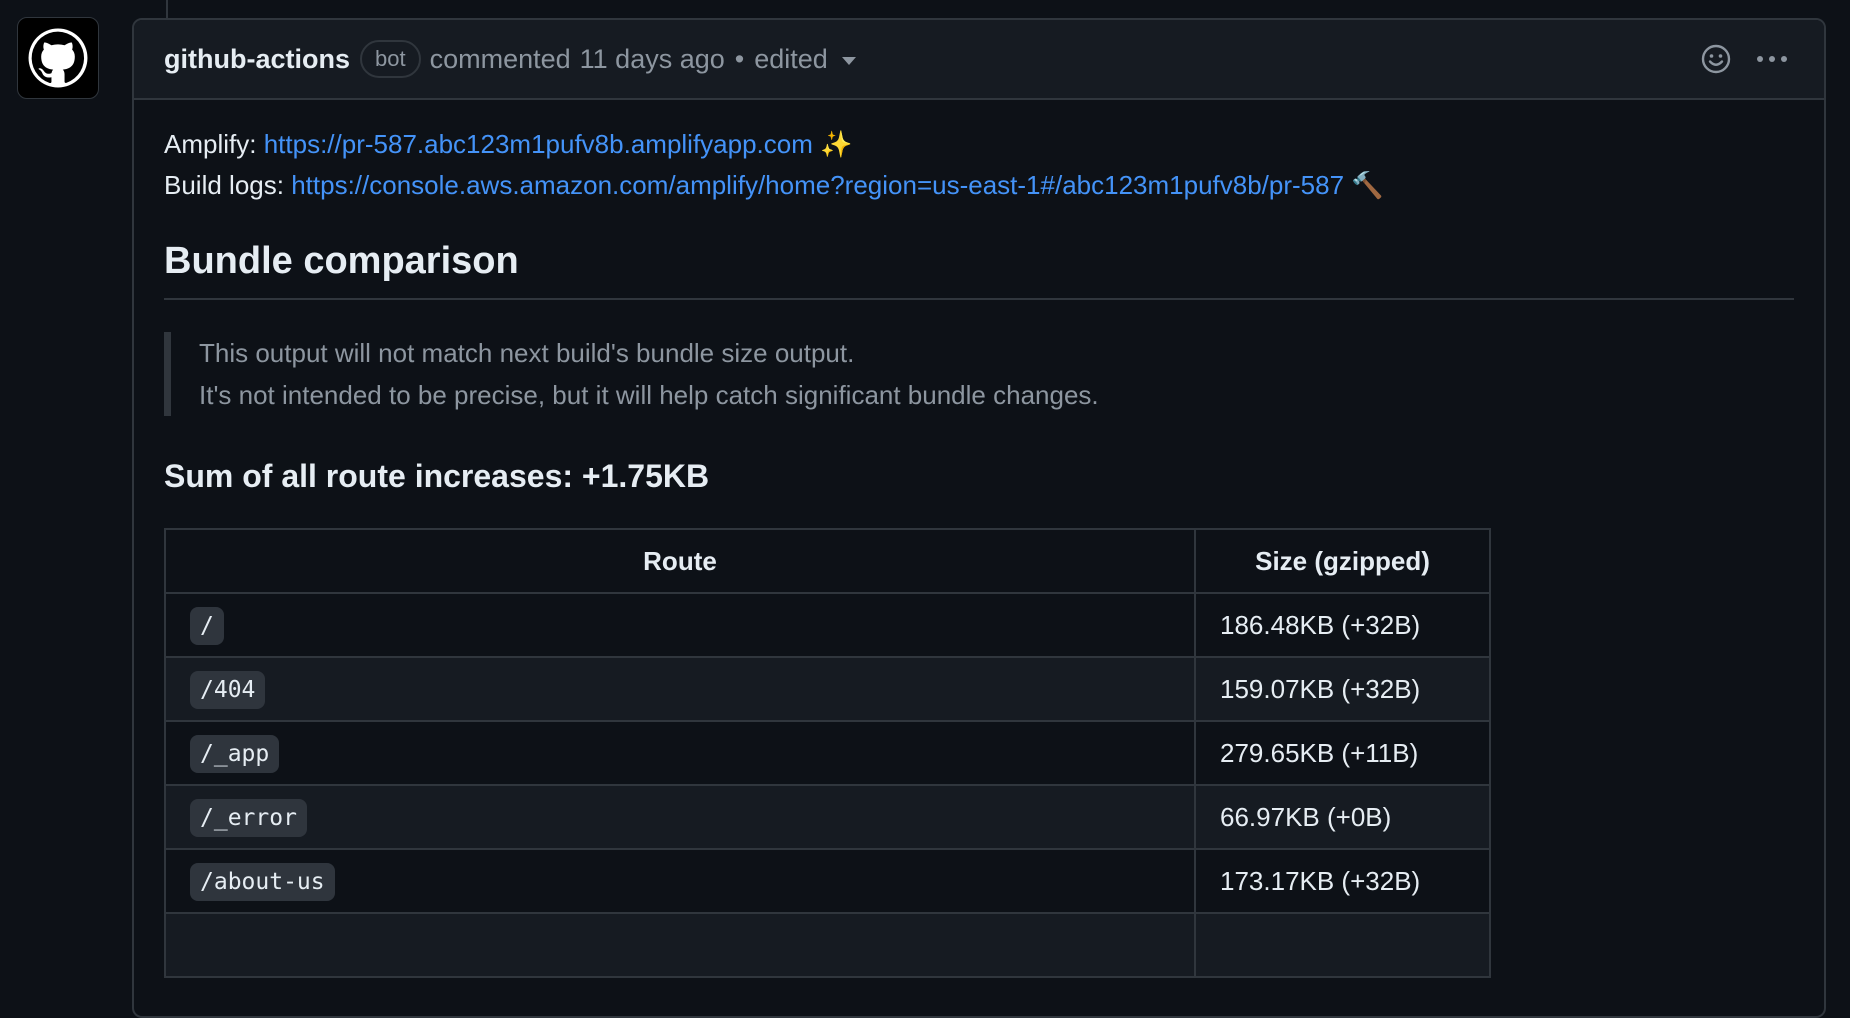 Image resolution: width=1850 pixels, height=1018 pixels. Describe the element at coordinates (680, 625) in the screenshot. I see `route-cell: /` at that location.